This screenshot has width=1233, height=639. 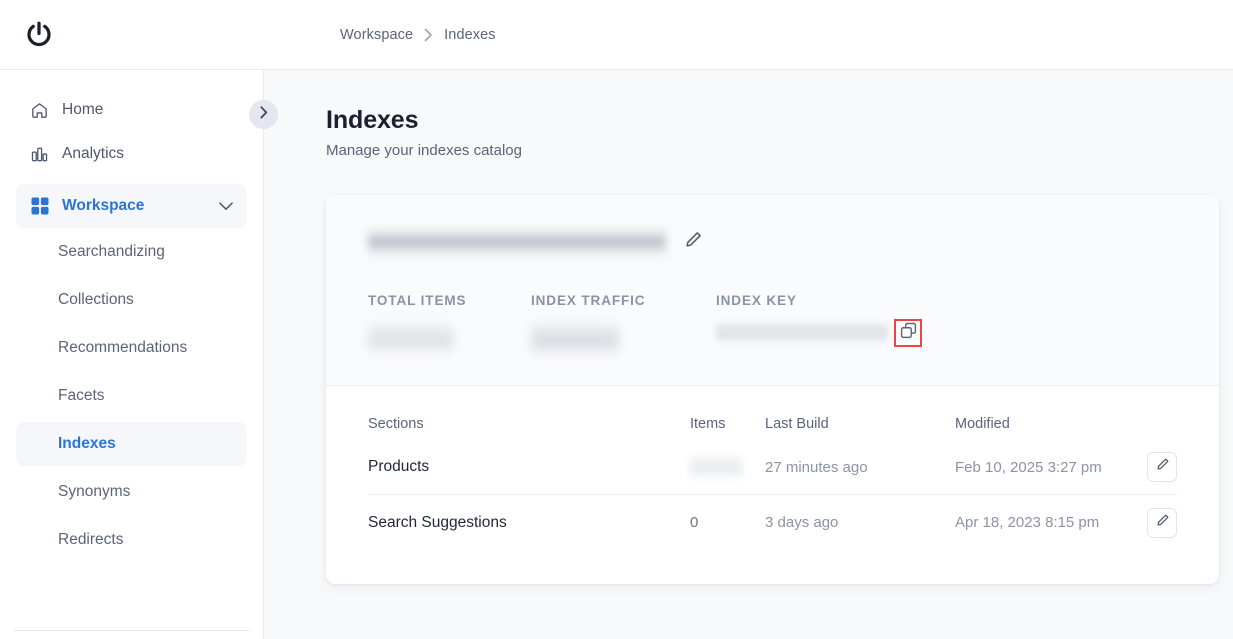 What do you see at coordinates (716, 467) in the screenshot?
I see `items-value-redacted` at bounding box center [716, 467].